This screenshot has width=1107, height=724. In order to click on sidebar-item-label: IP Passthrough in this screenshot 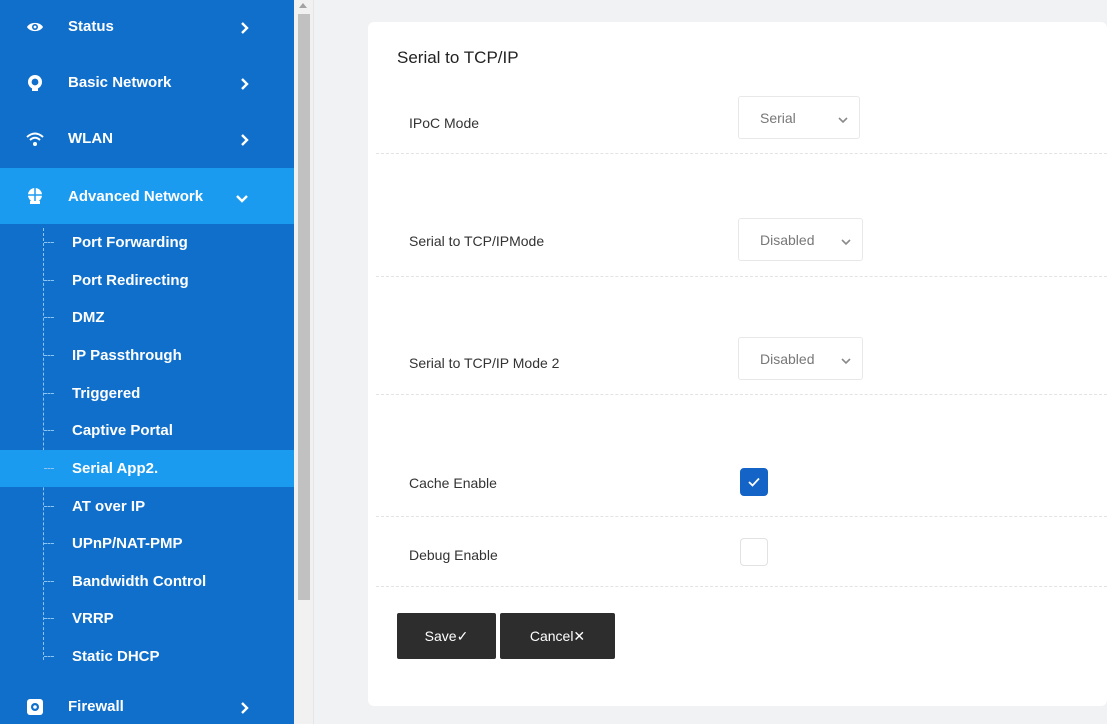, I will do `click(127, 355)`.